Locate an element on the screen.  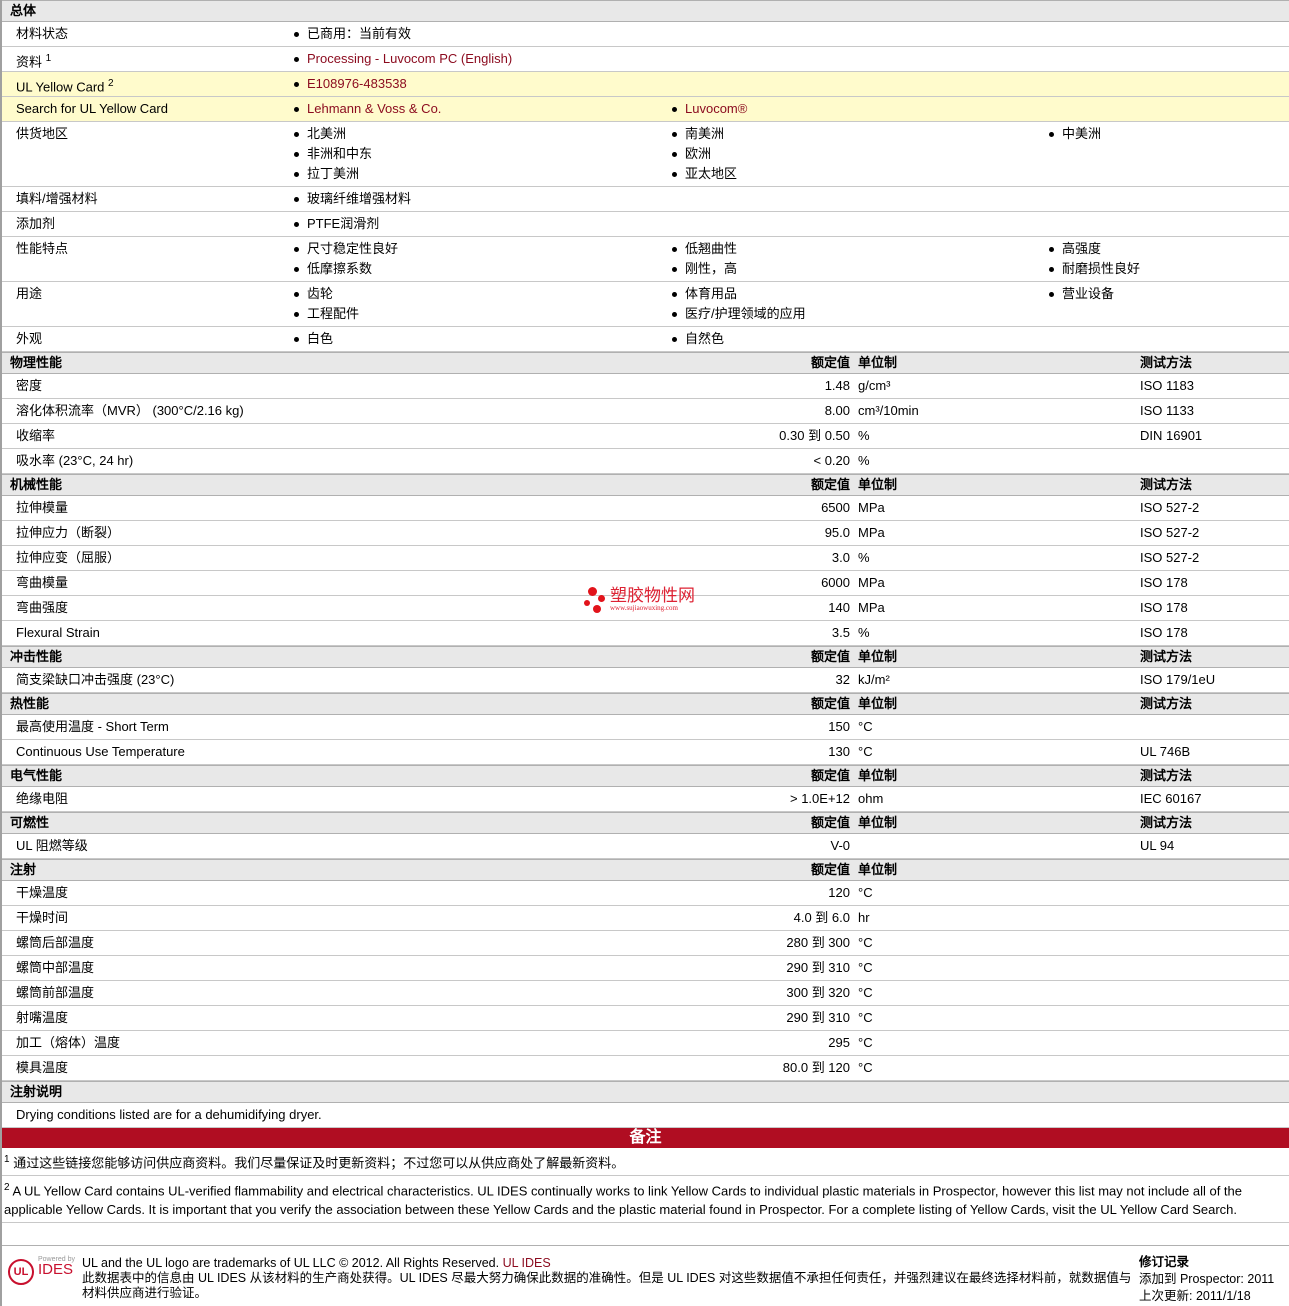
row-label-text: 用途 is located at coordinates (29, 293).